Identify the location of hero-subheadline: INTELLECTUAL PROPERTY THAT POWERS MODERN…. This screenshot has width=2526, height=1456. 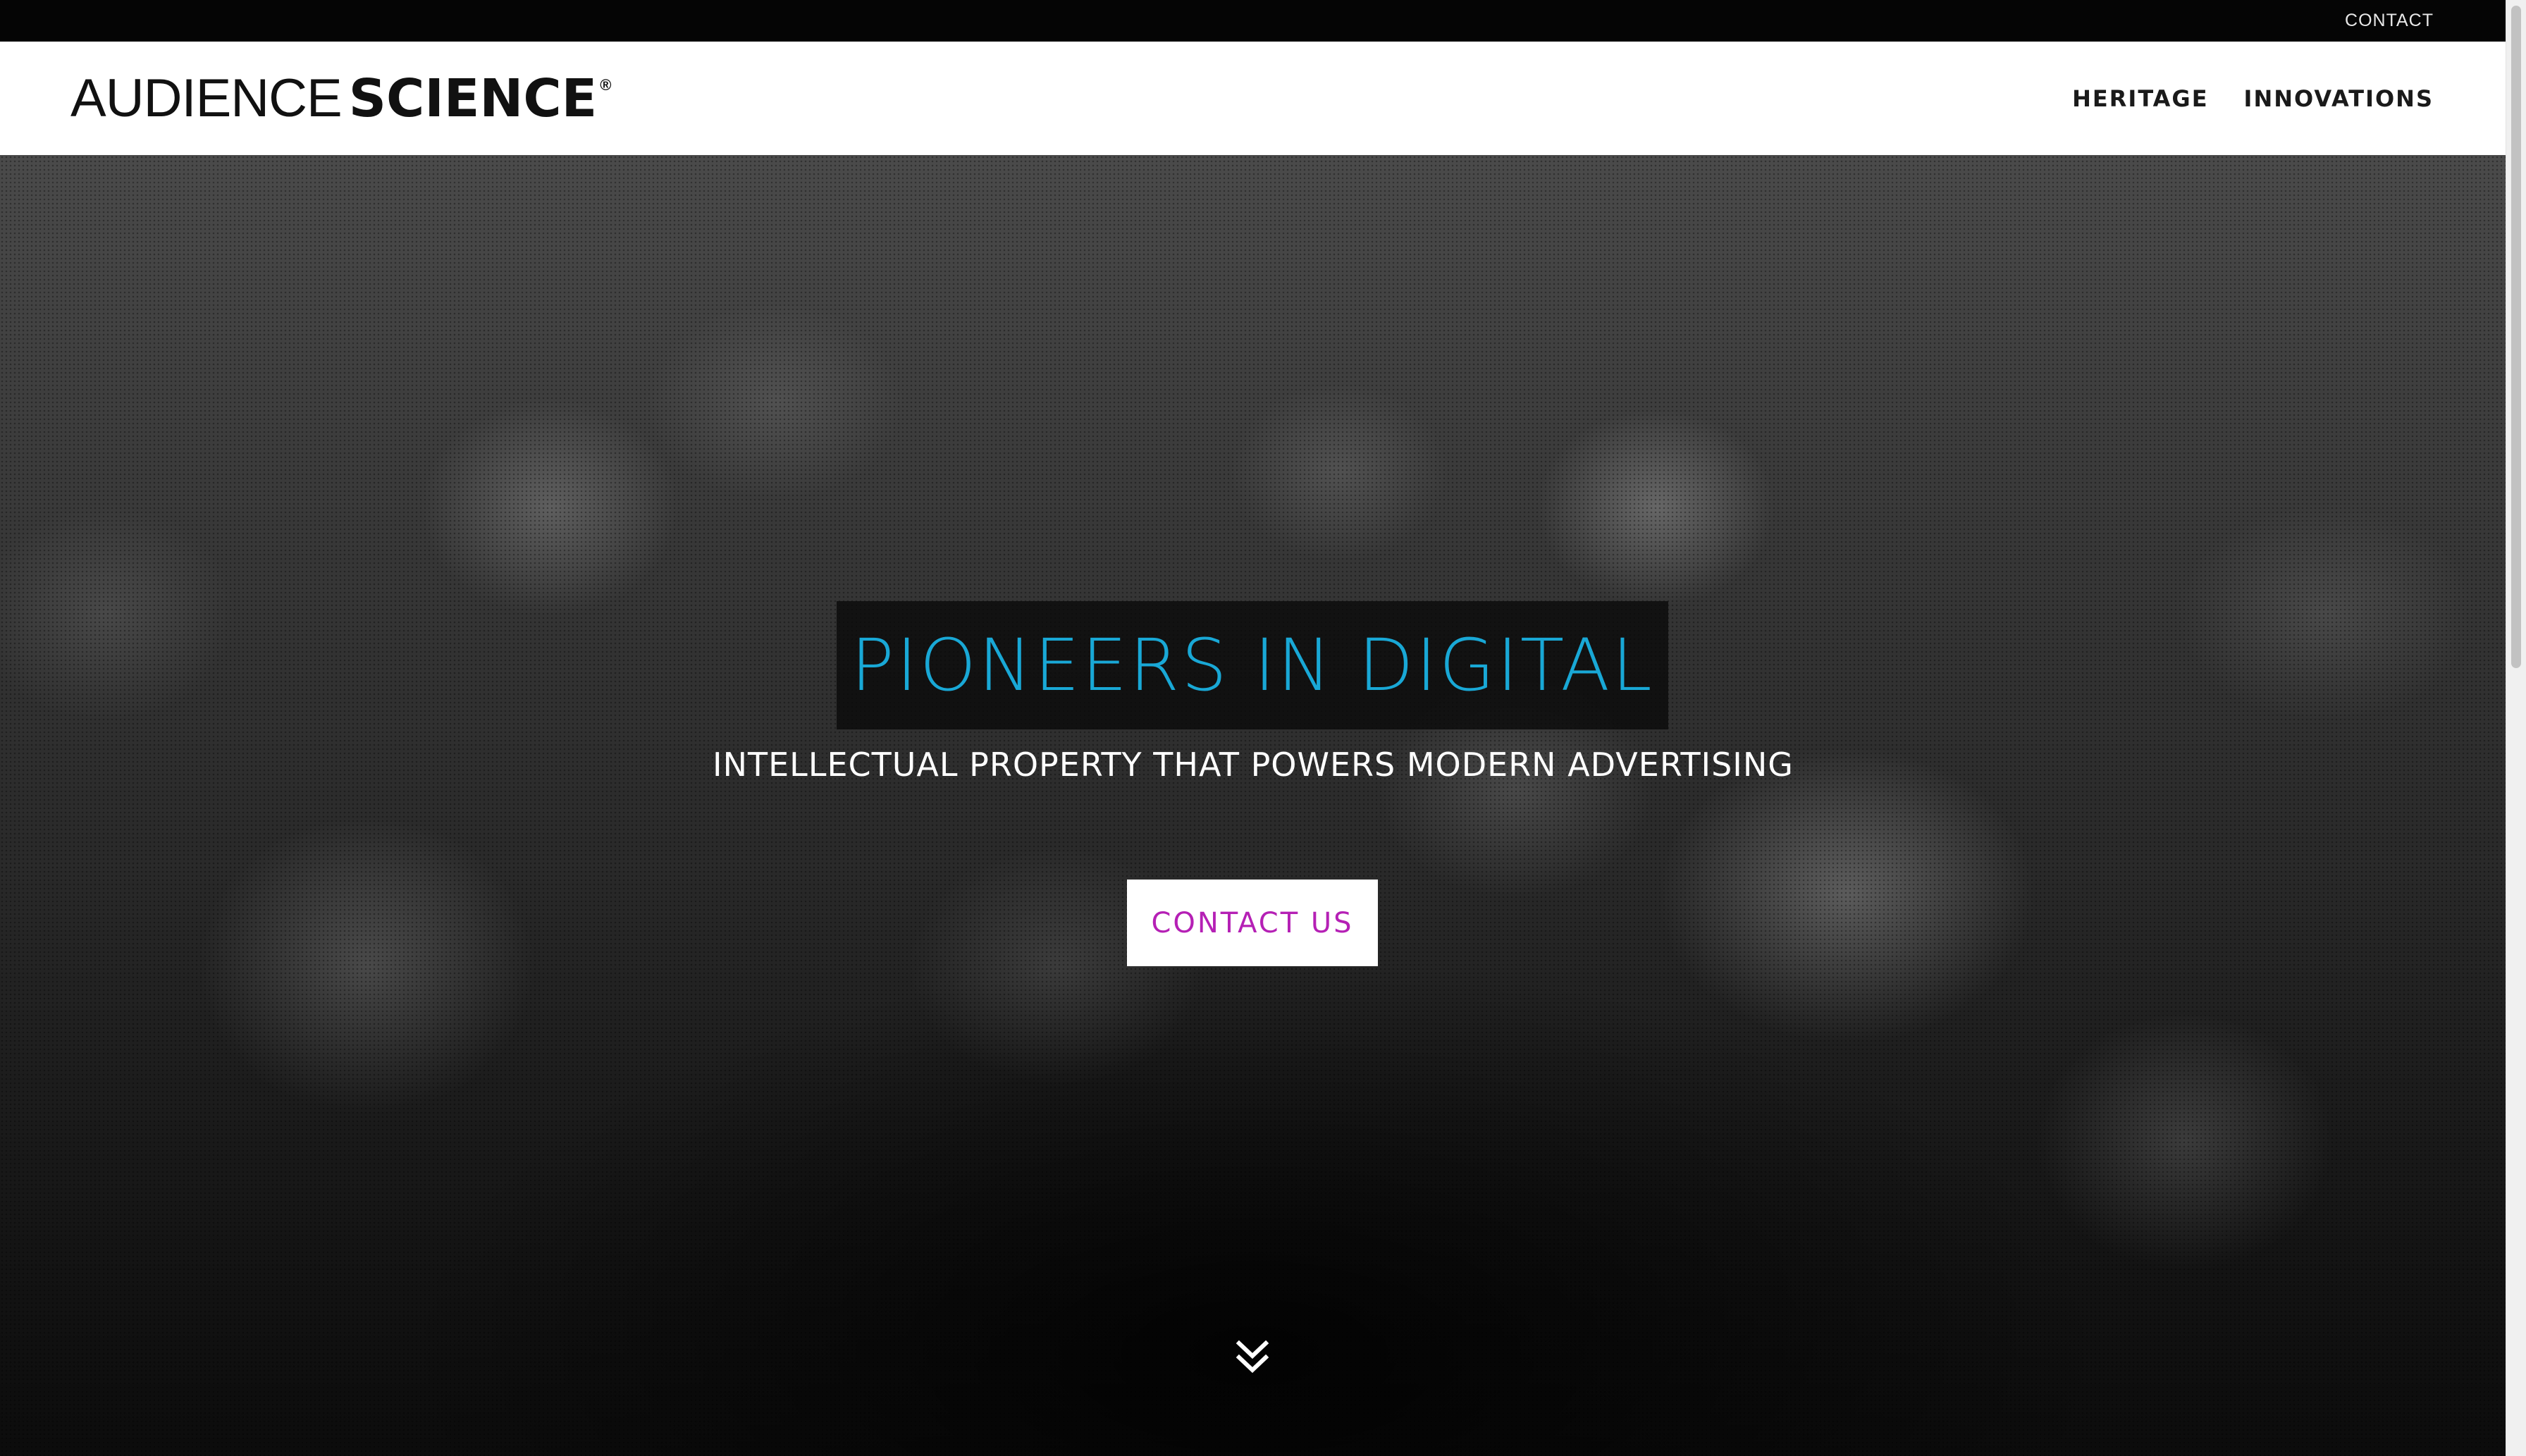
(1253, 765).